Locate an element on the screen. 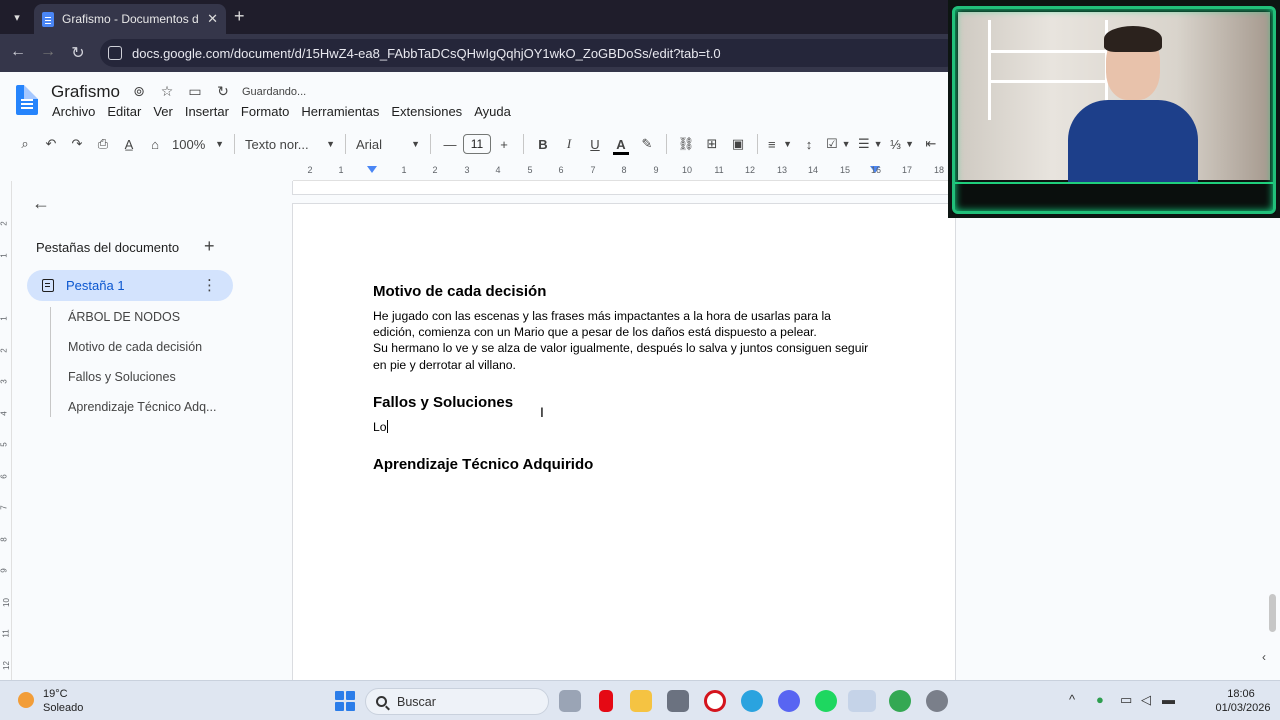 The height and width of the screenshot is (720, 1280). indent-icon: ⇤ is located at coordinates (931, 144).